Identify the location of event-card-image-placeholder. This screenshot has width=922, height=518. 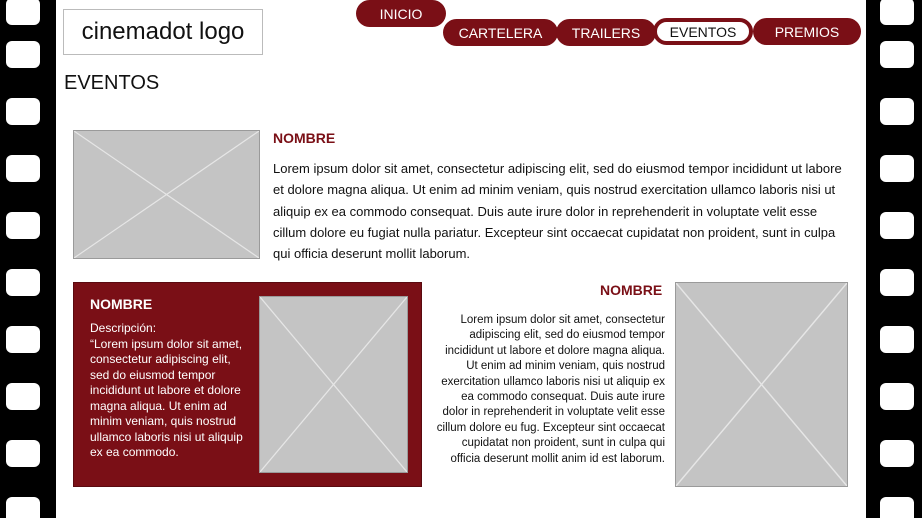
(333, 384).